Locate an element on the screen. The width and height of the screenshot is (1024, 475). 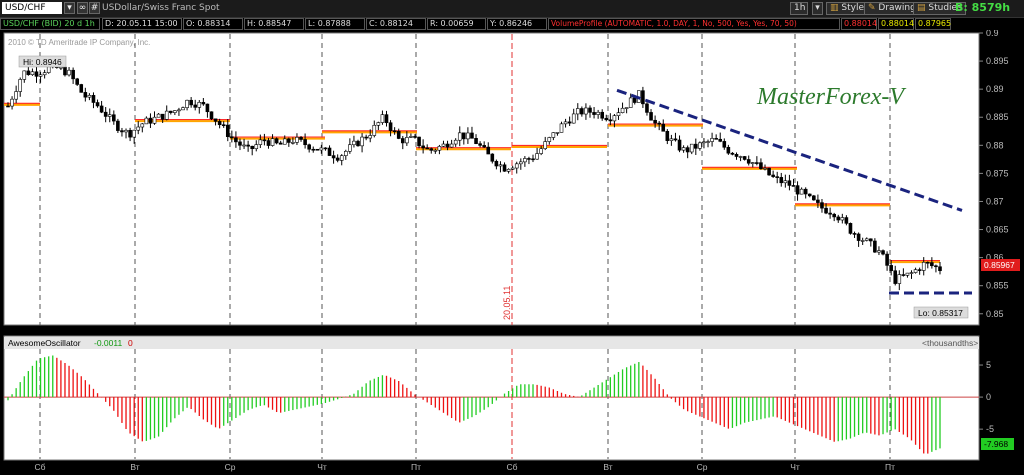
balance-indicator: B: 8579h is located at coordinates (982, 7).